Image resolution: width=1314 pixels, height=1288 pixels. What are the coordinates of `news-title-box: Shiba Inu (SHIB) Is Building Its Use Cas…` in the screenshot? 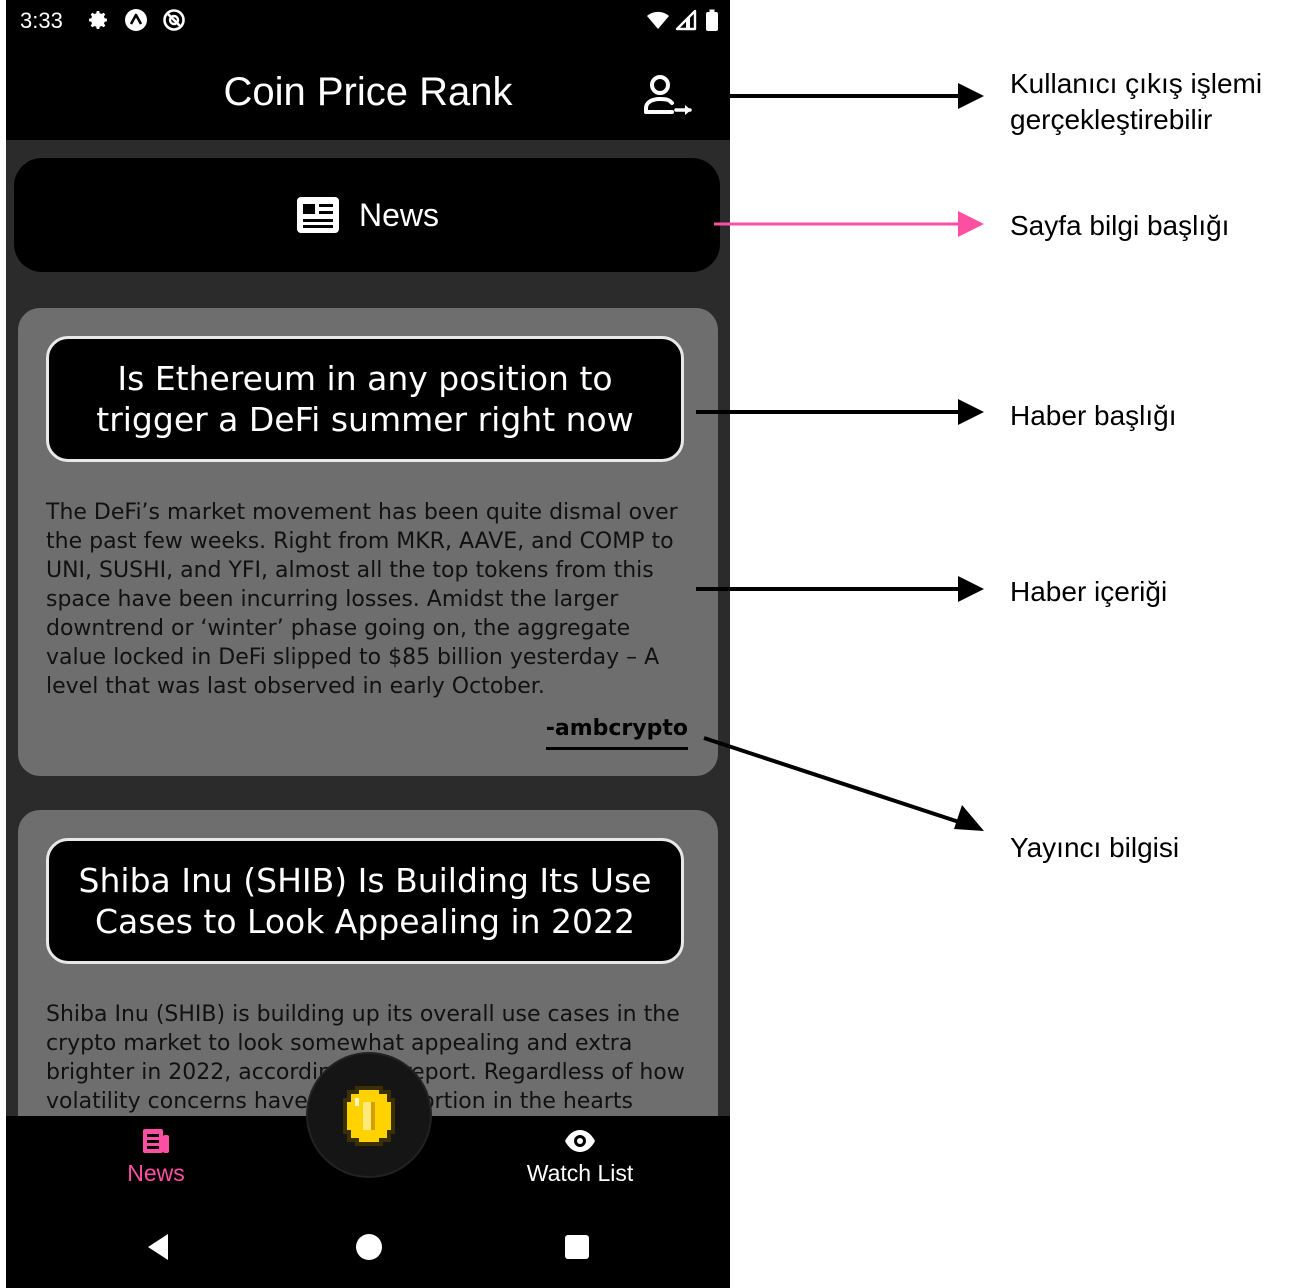 It's located at (365, 901).